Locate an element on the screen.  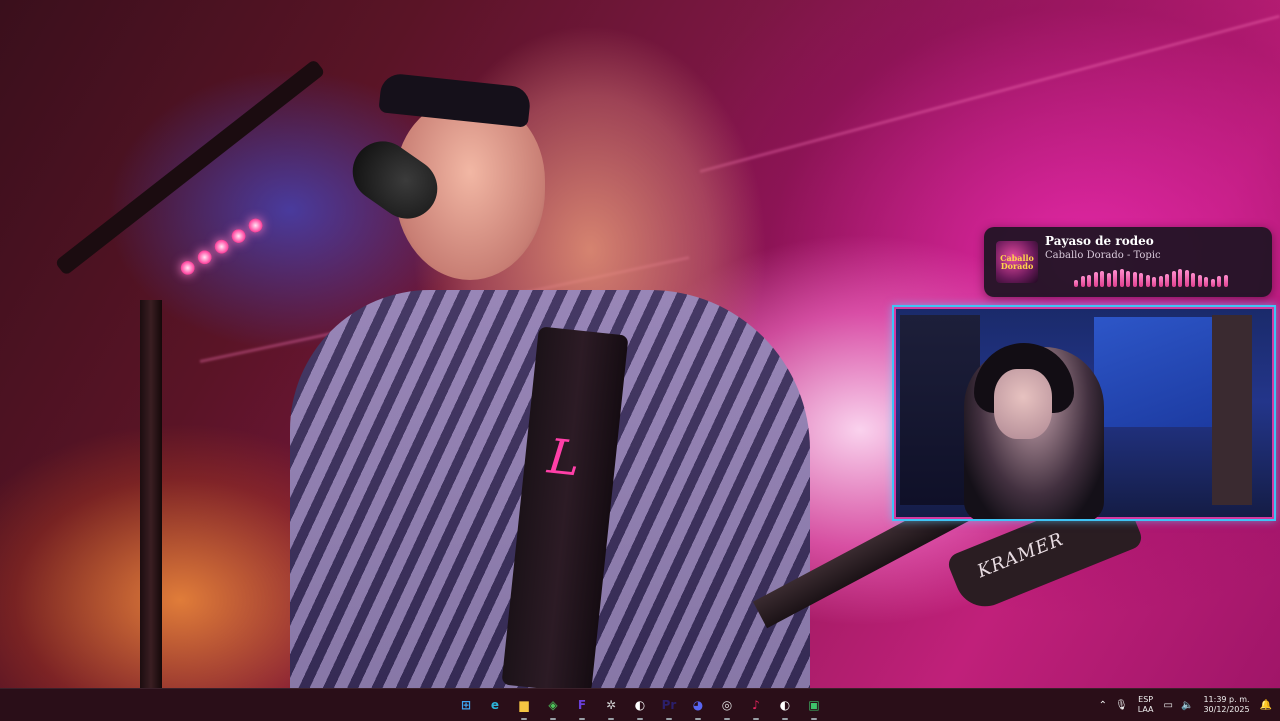
obs-button: ◎ is located at coordinates (727, 706).